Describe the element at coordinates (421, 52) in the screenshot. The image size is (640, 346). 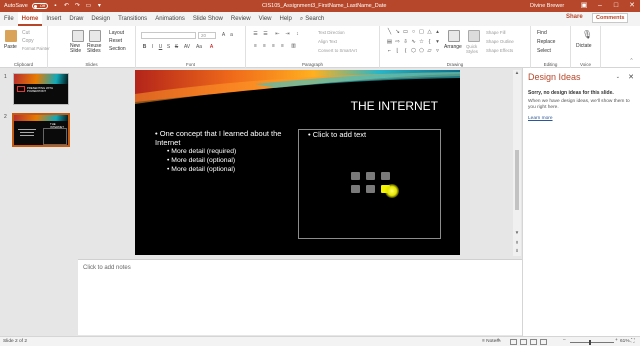
I see `pentagon-shape-icon: ⬠` at that location.